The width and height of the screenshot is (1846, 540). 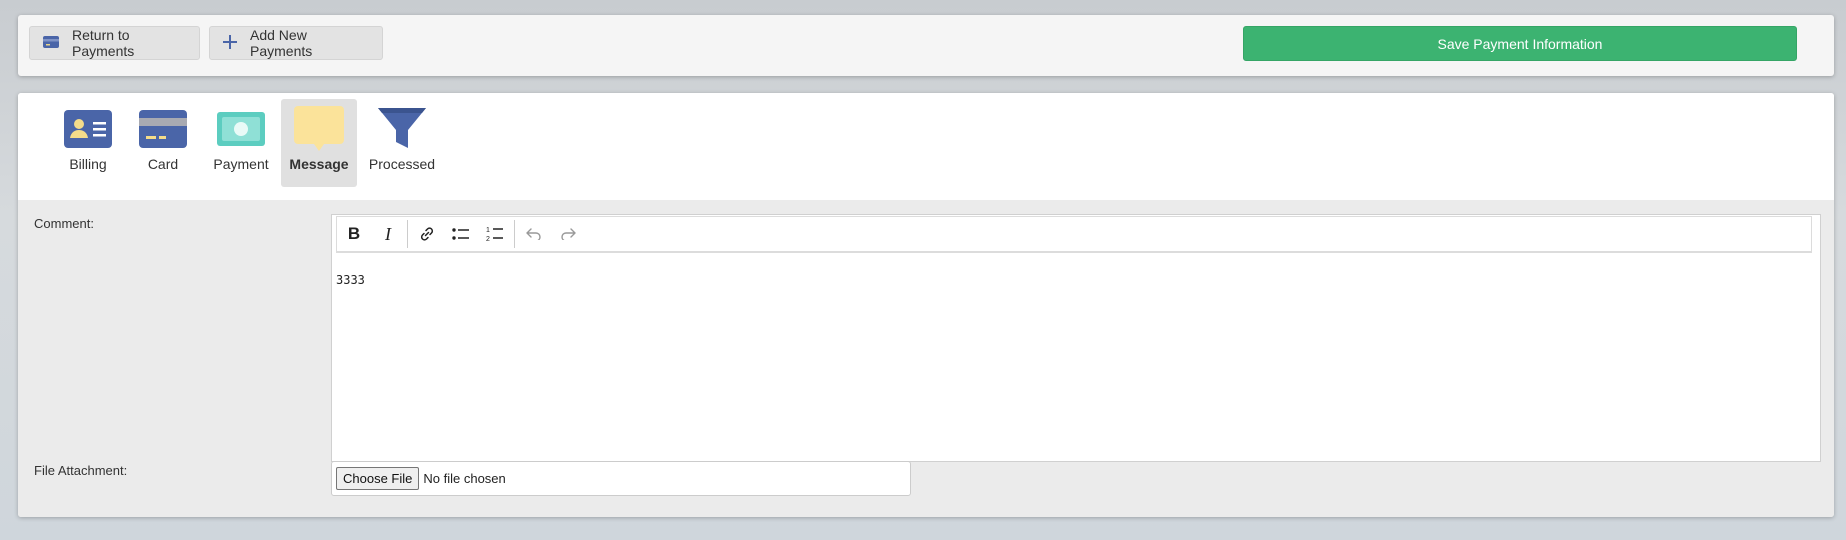 What do you see at coordinates (378, 478) in the screenshot?
I see `choose-file-button: Choose File` at bounding box center [378, 478].